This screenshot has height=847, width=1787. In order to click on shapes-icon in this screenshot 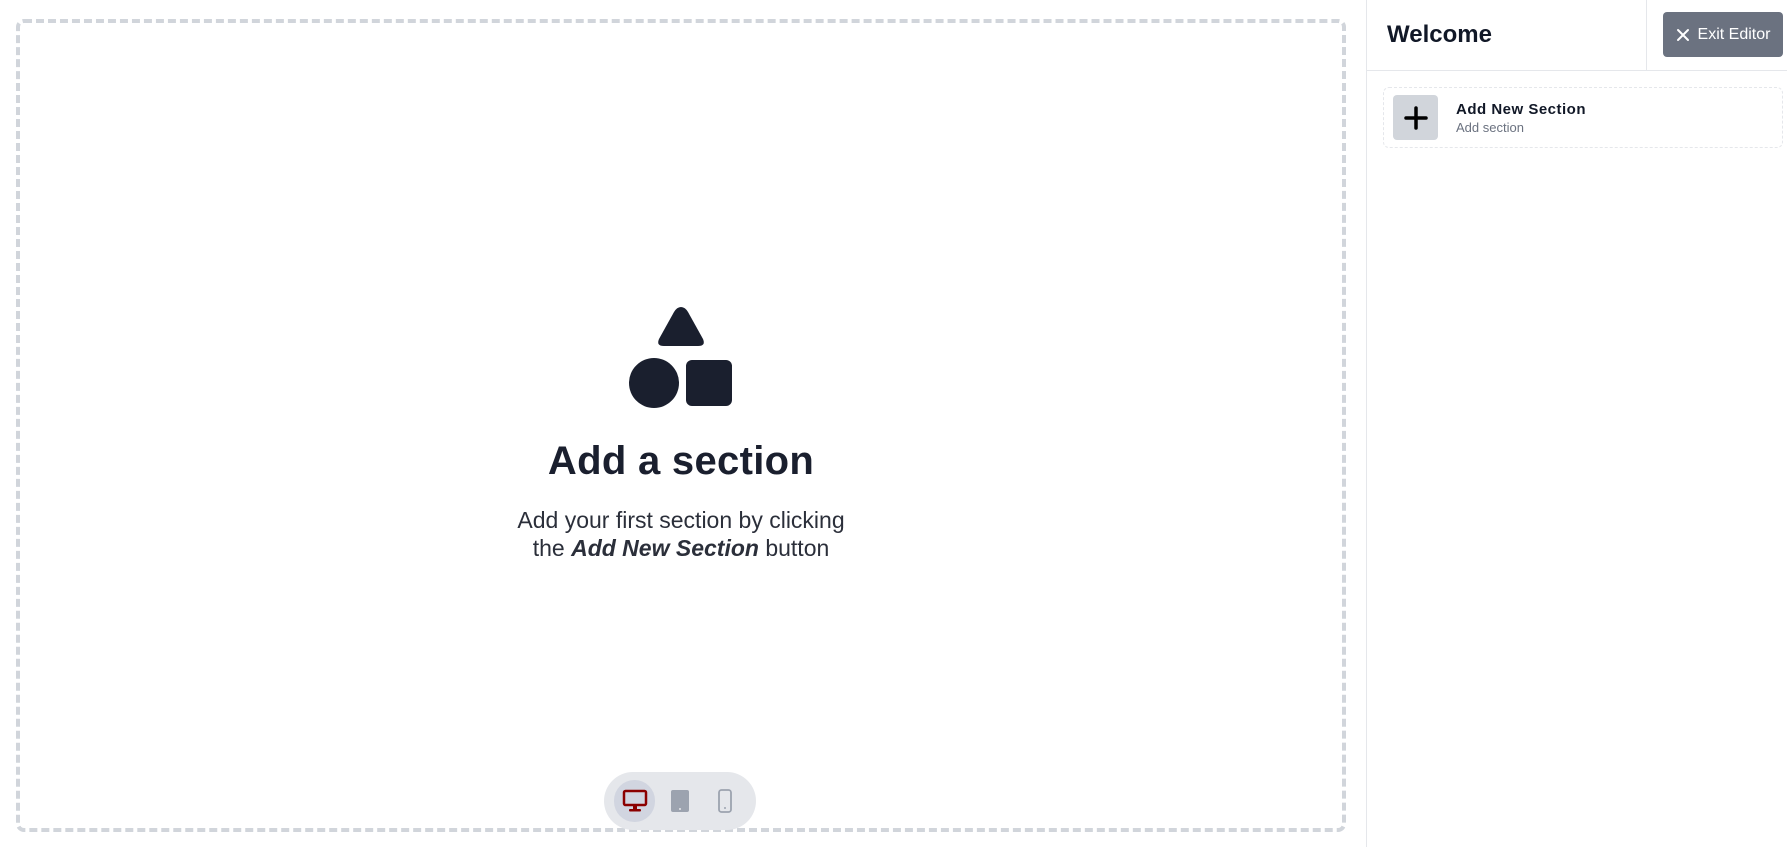, I will do `click(680, 357)`.